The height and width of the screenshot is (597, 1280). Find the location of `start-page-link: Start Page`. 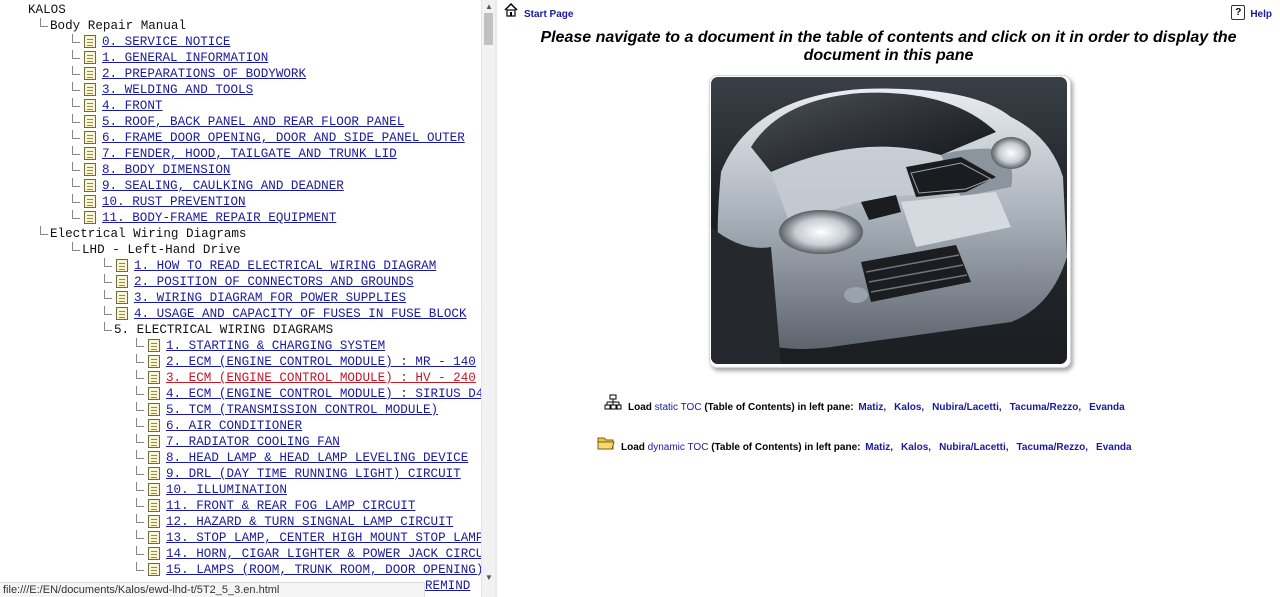

start-page-link: Start Page is located at coordinates (538, 12).